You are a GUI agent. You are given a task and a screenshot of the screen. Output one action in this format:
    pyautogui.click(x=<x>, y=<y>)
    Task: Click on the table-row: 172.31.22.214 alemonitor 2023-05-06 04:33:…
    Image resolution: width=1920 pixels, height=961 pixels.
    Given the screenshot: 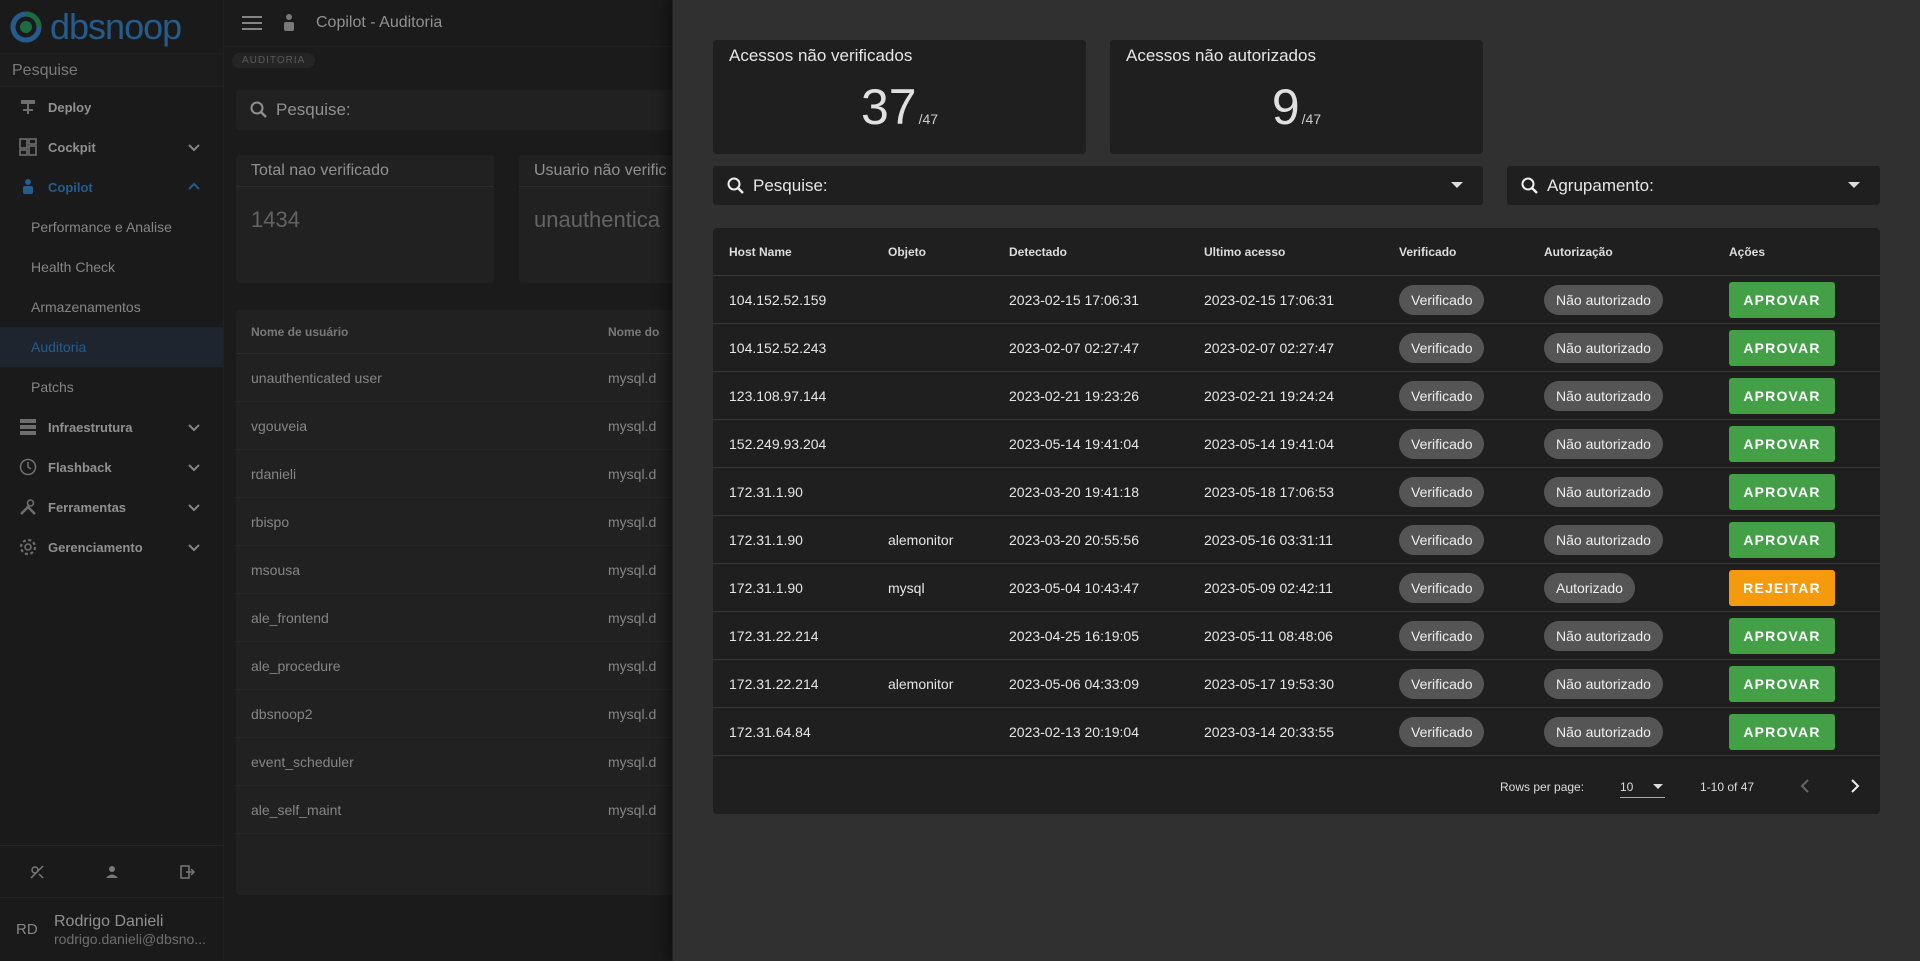 What is the action you would take?
    pyautogui.click(x=1296, y=684)
    